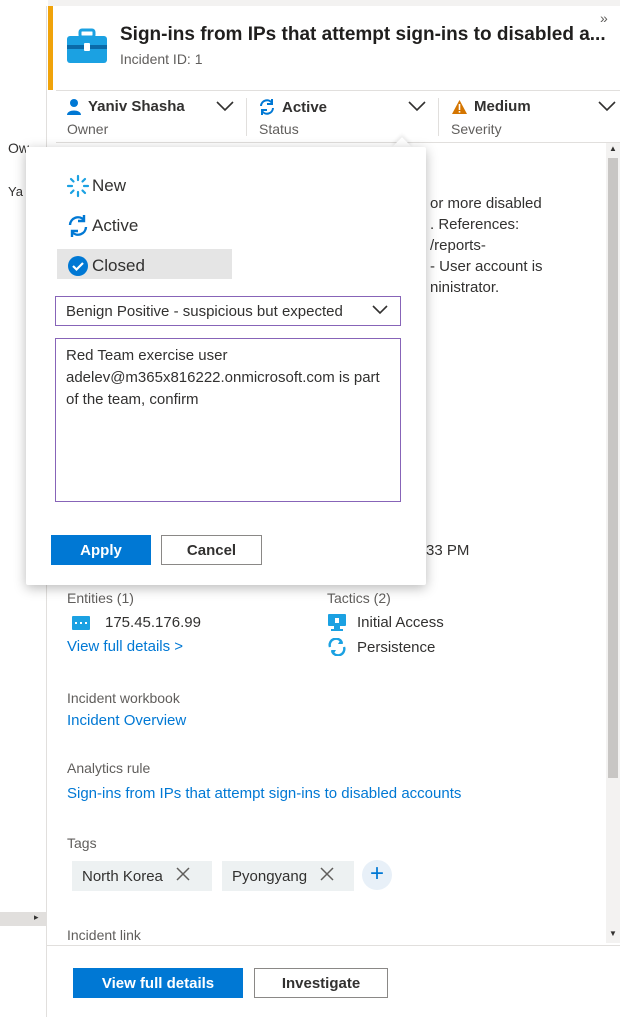 The image size is (620, 1017). What do you see at coordinates (82, 843) in the screenshot?
I see `tags-label: Tags` at bounding box center [82, 843].